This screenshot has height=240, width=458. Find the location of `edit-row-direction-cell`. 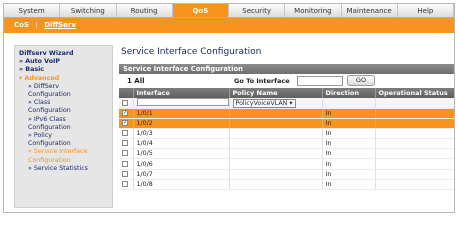

edit-row-direction-cell is located at coordinates (349, 103).